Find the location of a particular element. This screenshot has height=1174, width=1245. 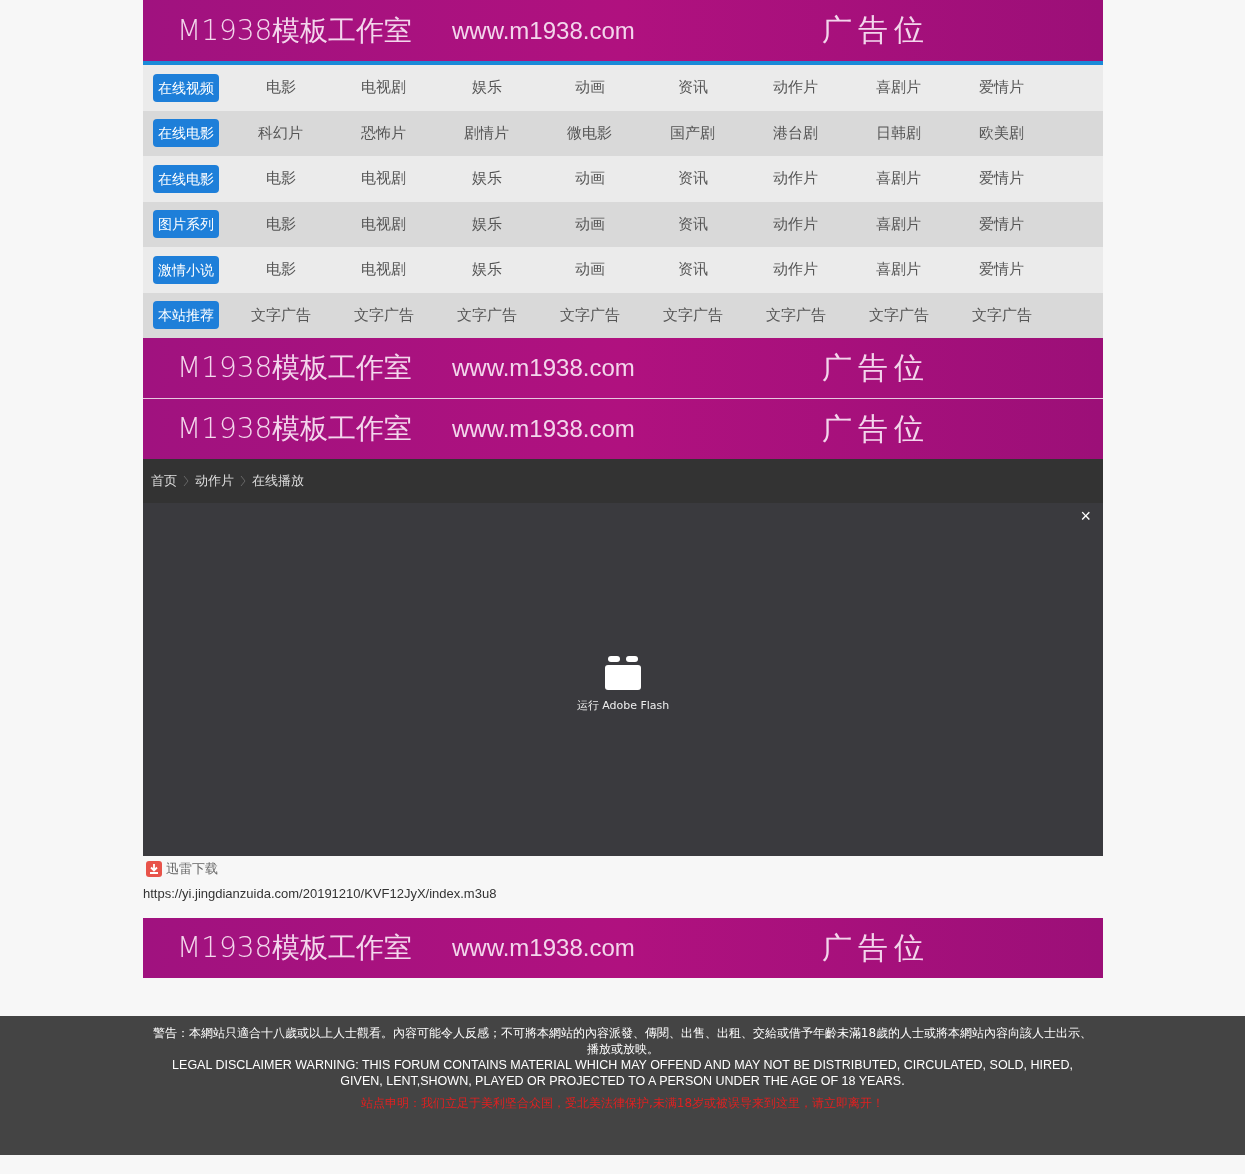

disclaimer-text: LEGAL DISCLAIMER WARNING: THIS FORUM CONTAINS MATERIAL WHICH MAY OFFEND AND MAY NOT BE DISTRIBUTED, CIRCULATED, SOLD, HIRED, GIVEN, LENT,SHOWN, PLAYED OR PROJECTED TO A PERSON UNDER THE AGE OF 18 YEARS. is located at coordinates (622, 1073).